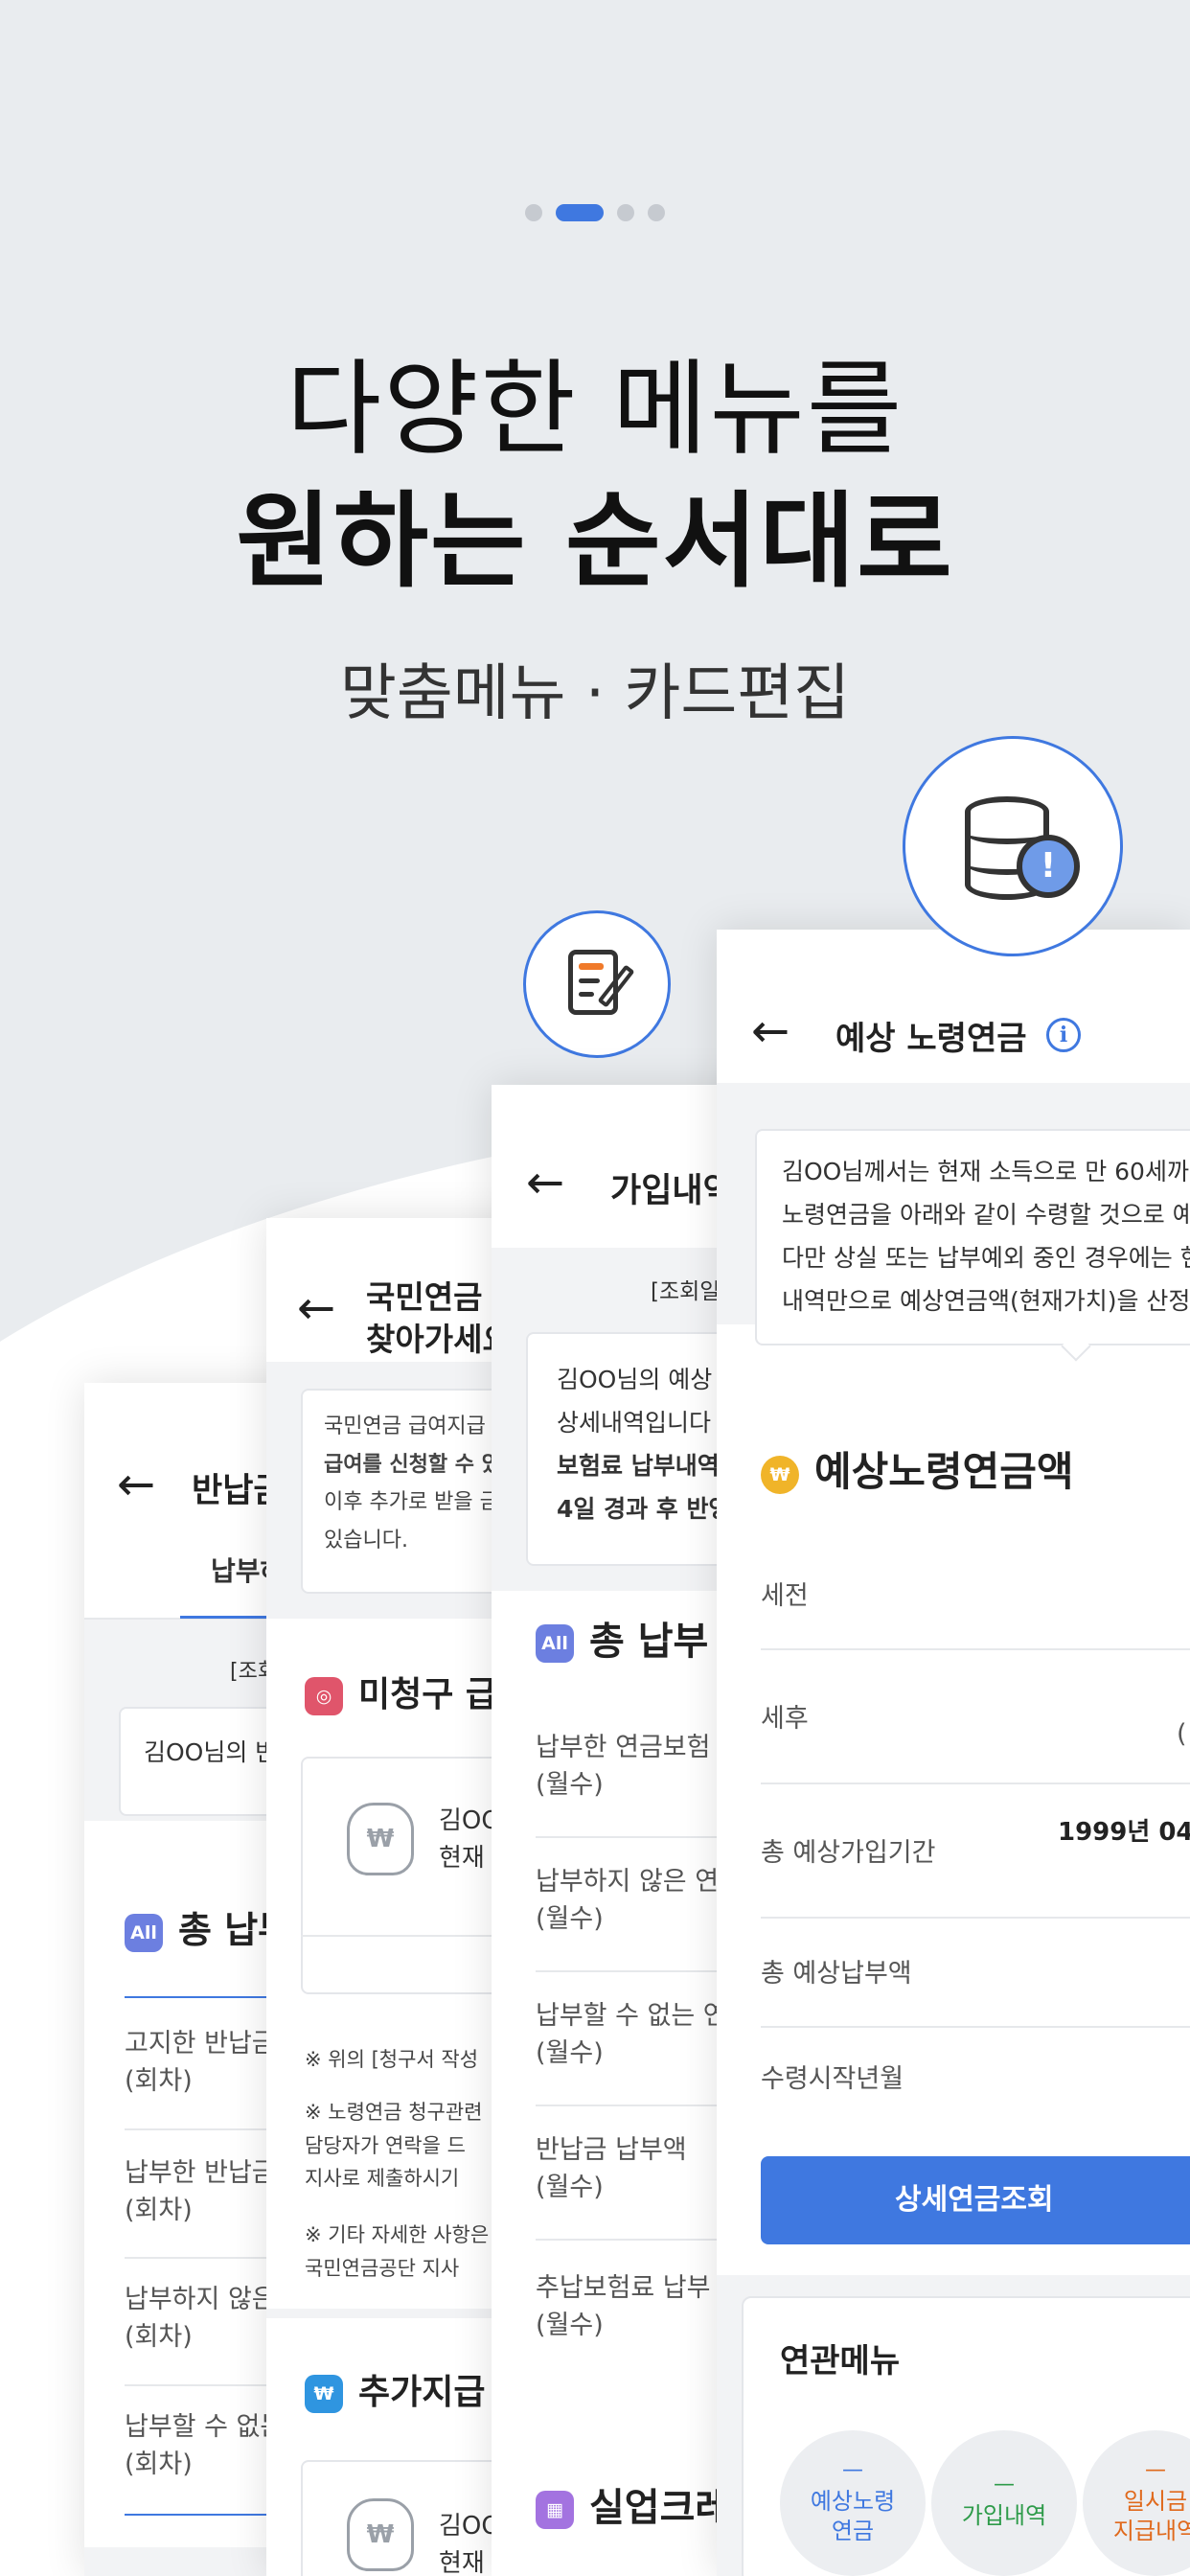 This screenshot has height=2576, width=1190. I want to click on page-indicator, so click(595, 212).